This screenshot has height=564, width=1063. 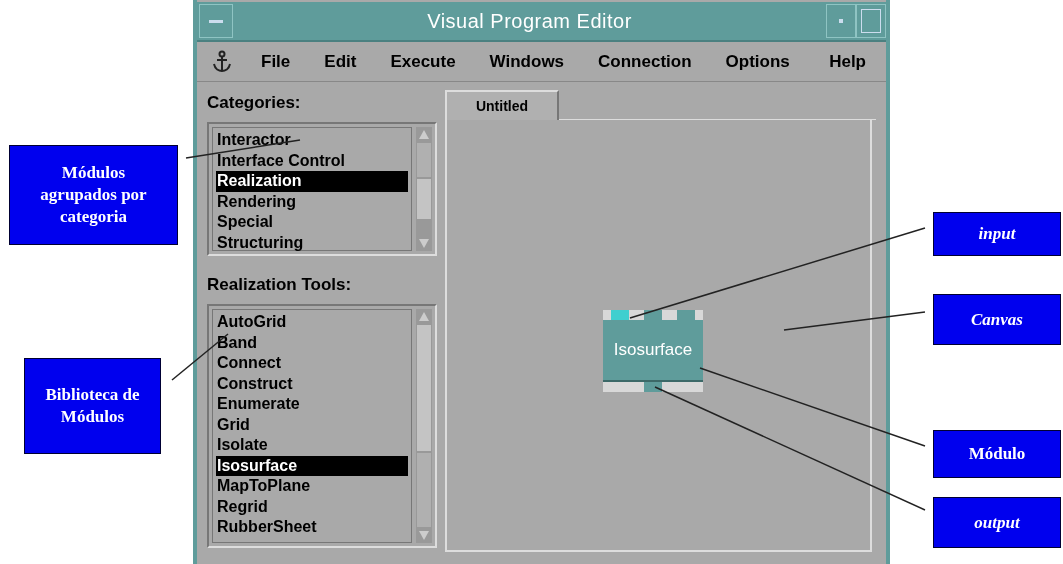 What do you see at coordinates (92, 406) in the screenshot?
I see `callout-label: Biblioteca de Módulos` at bounding box center [92, 406].